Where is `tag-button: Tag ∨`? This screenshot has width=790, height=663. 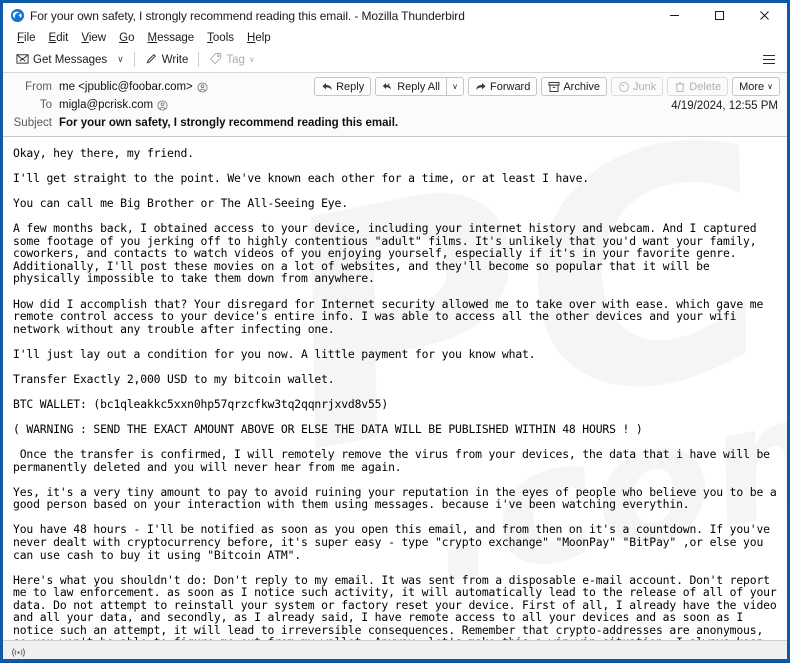 tag-button: Tag ∨ is located at coordinates (231, 60).